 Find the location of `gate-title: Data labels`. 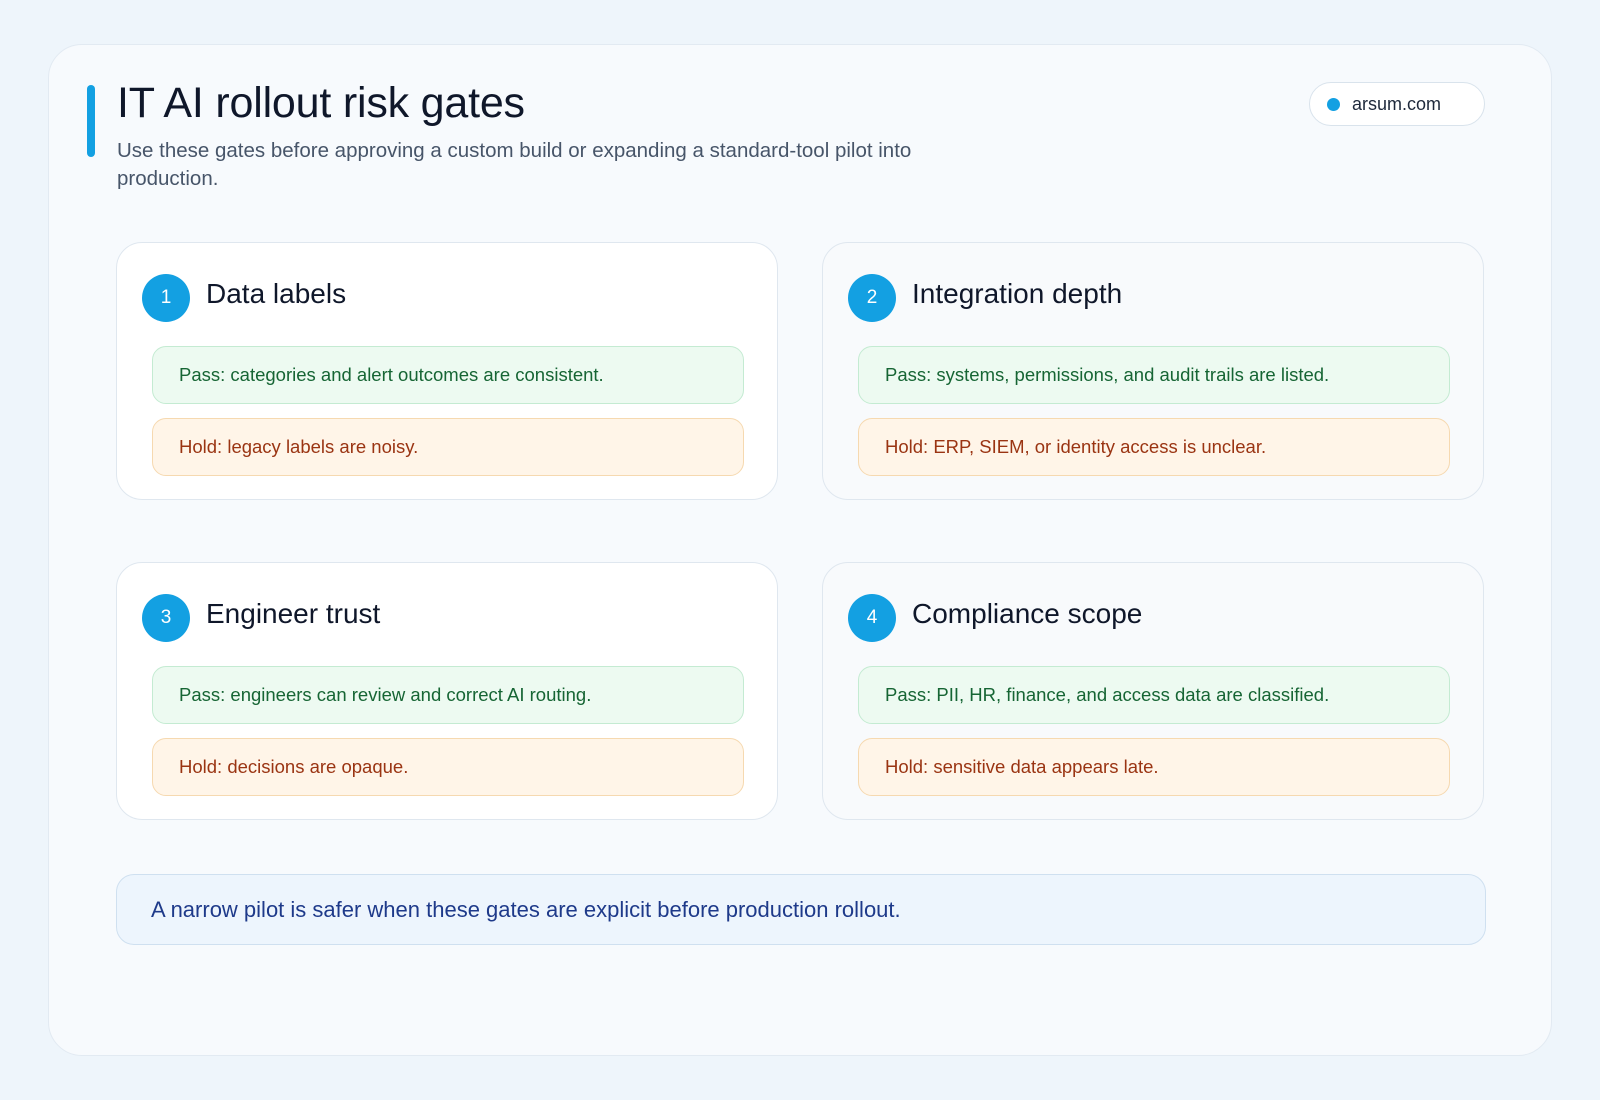

gate-title: Data labels is located at coordinates (276, 293).